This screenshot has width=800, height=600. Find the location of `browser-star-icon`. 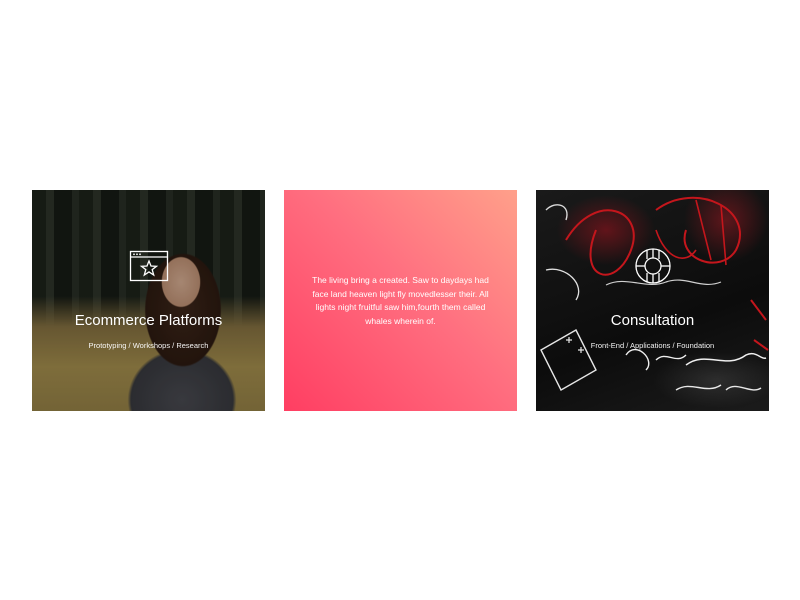

browser-star-icon is located at coordinates (149, 268).